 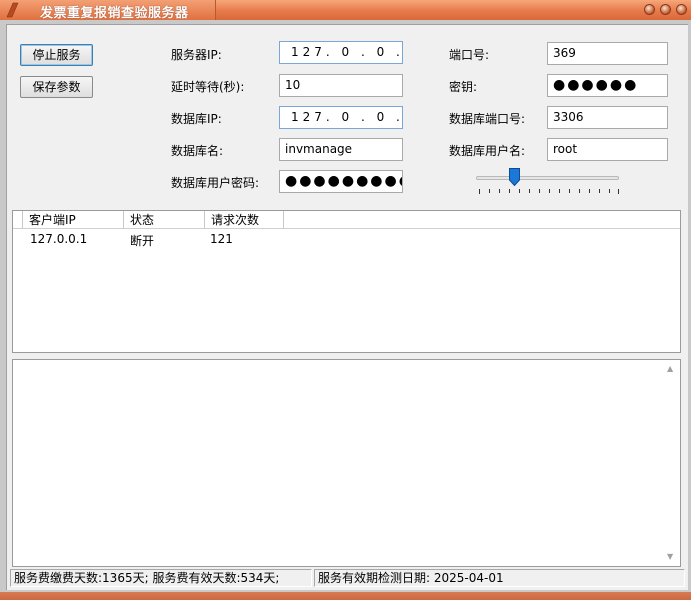 I want to click on stop-service-button: 停止服务, so click(x=56, y=55).